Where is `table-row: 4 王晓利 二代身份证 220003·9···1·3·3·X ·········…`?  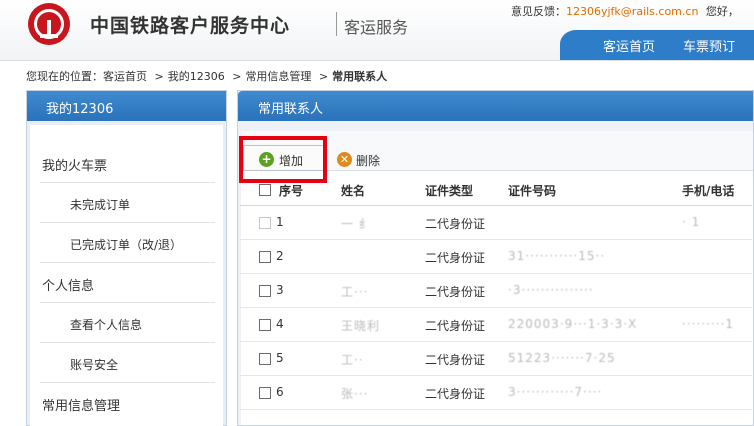 table-row: 4 王晓利 二代身份证 220003·9···1·3·3·X ·········… is located at coordinates (496, 325).